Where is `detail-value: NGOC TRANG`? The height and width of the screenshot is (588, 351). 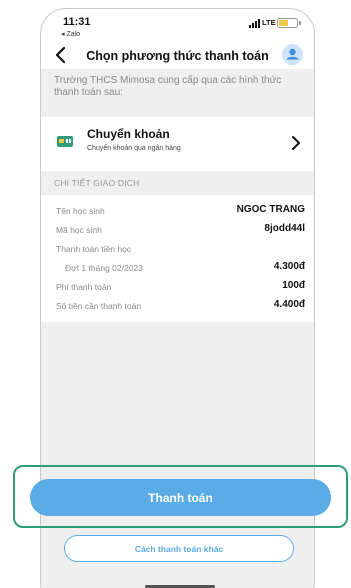 detail-value: NGOC TRANG is located at coordinates (270, 209).